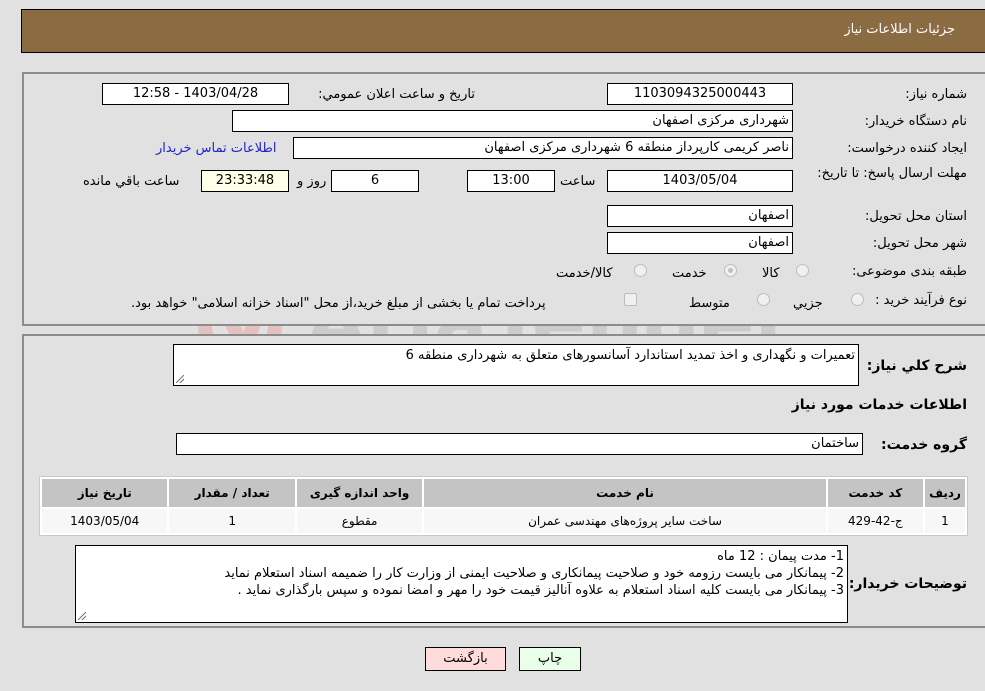 This screenshot has width=985, height=691. I want to click on cell-quantity: 1, so click(232, 521).